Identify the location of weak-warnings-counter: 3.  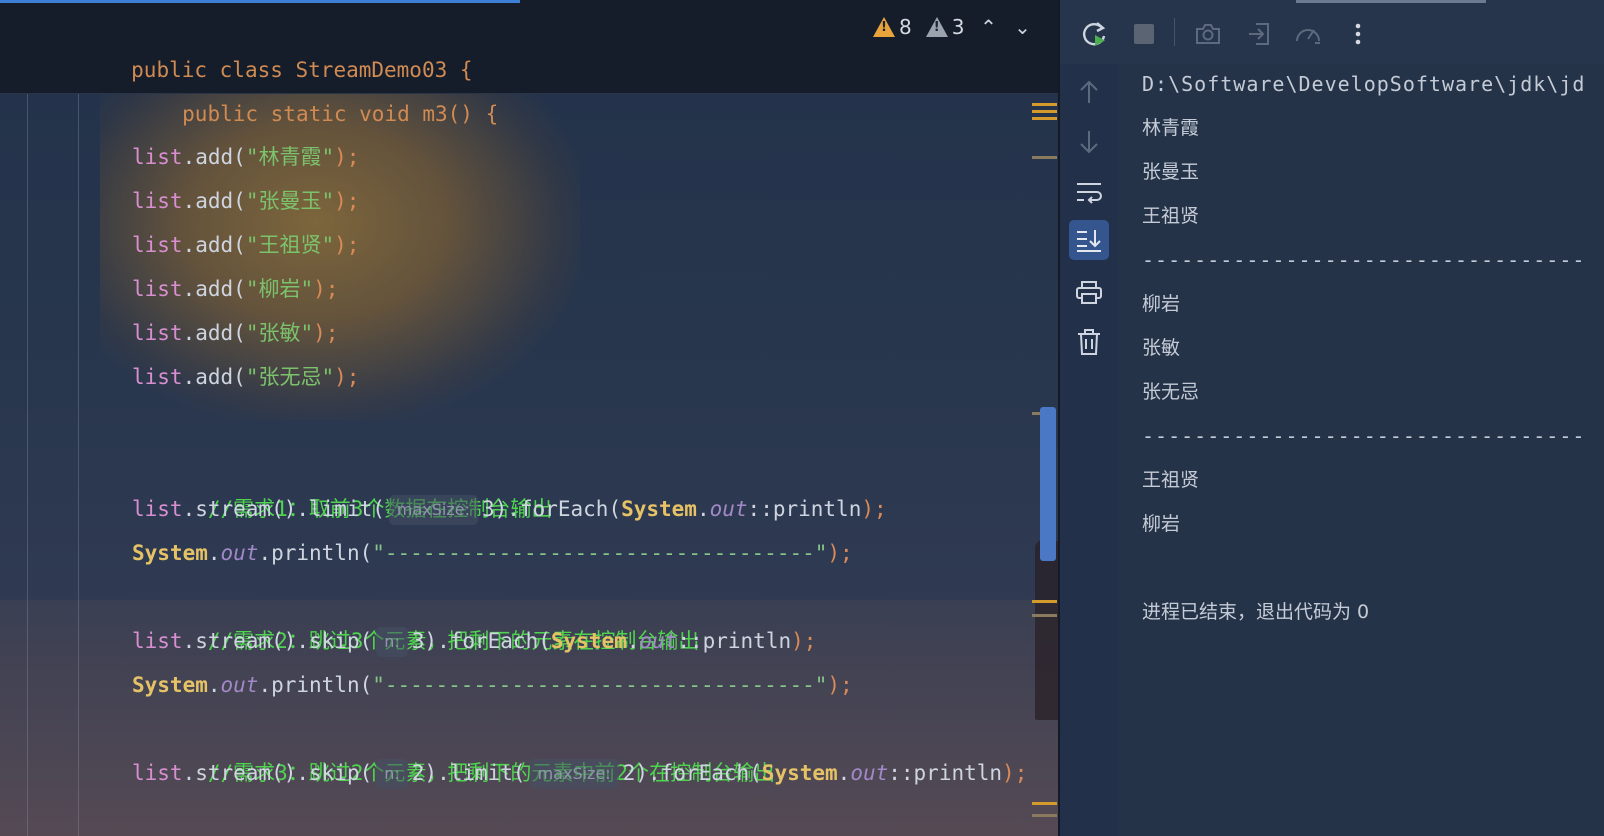
(945, 27).